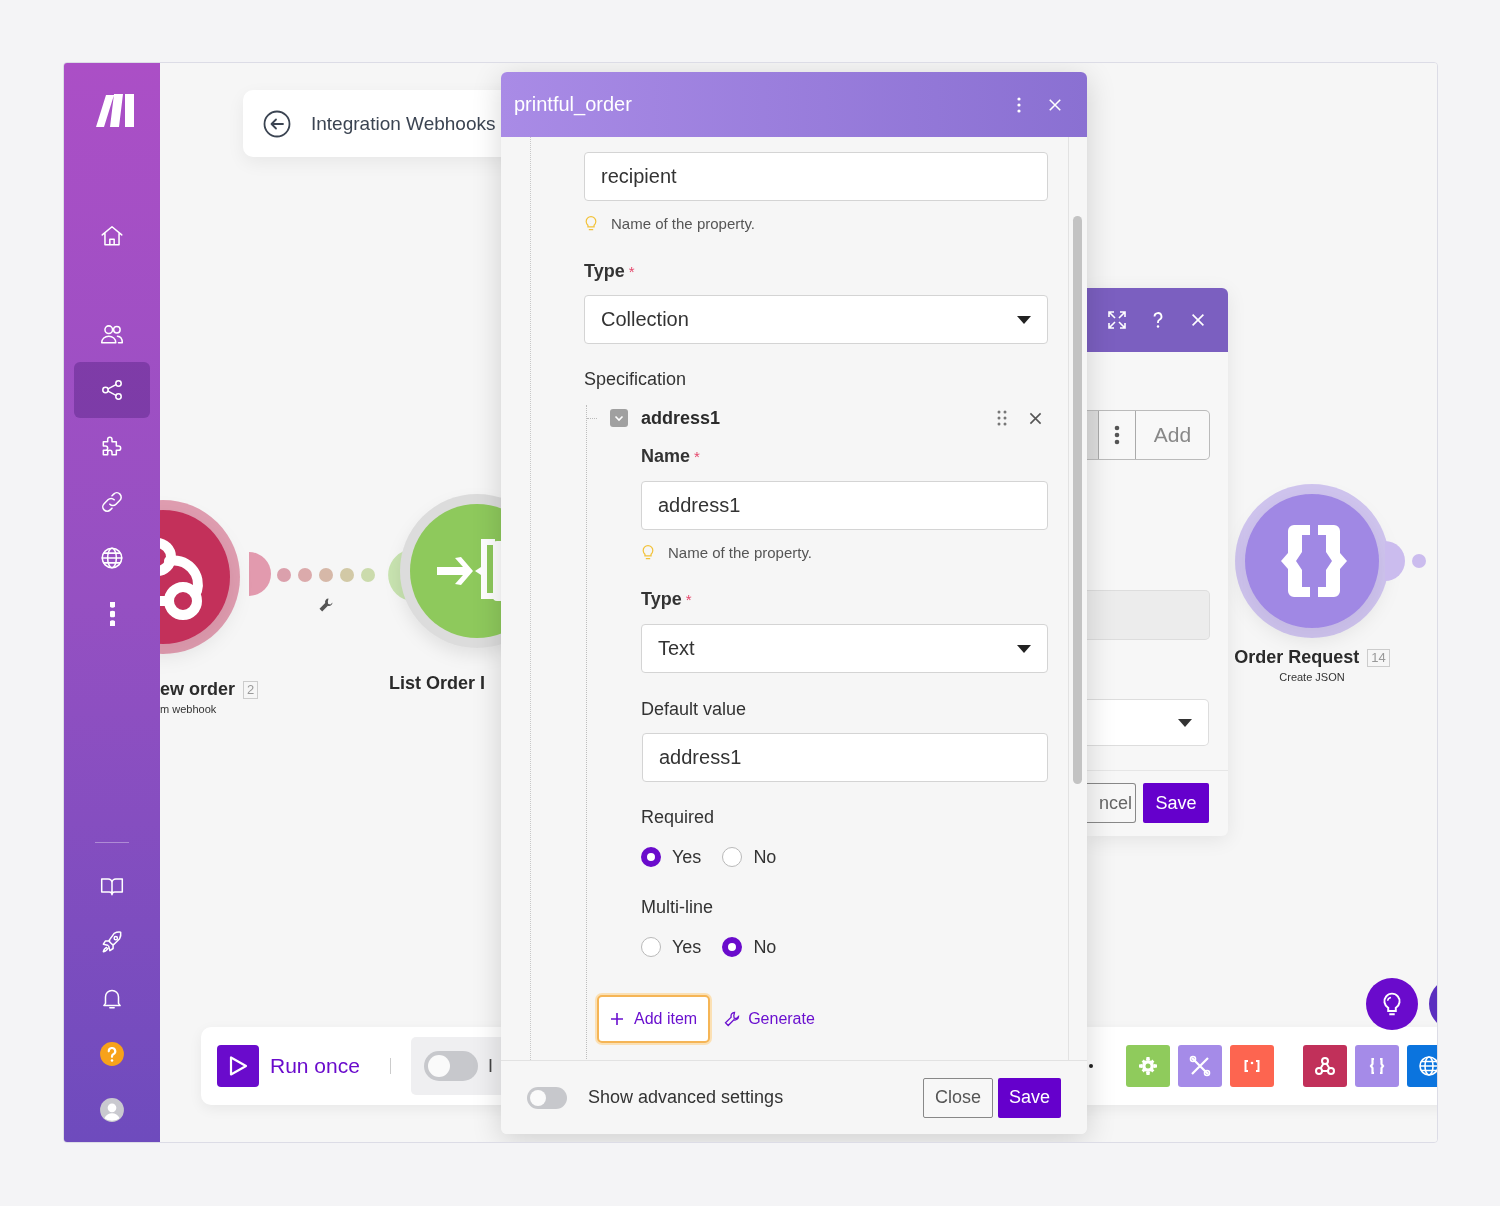 The image size is (1500, 1206). I want to click on avatar-icon, so click(112, 1110).